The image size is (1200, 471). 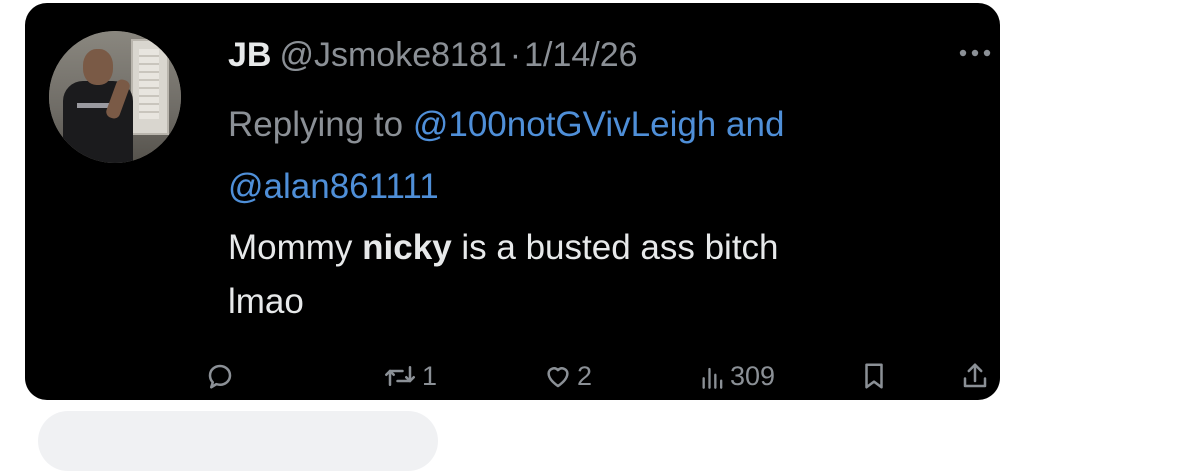 I want to click on views-count: 309, so click(x=753, y=375).